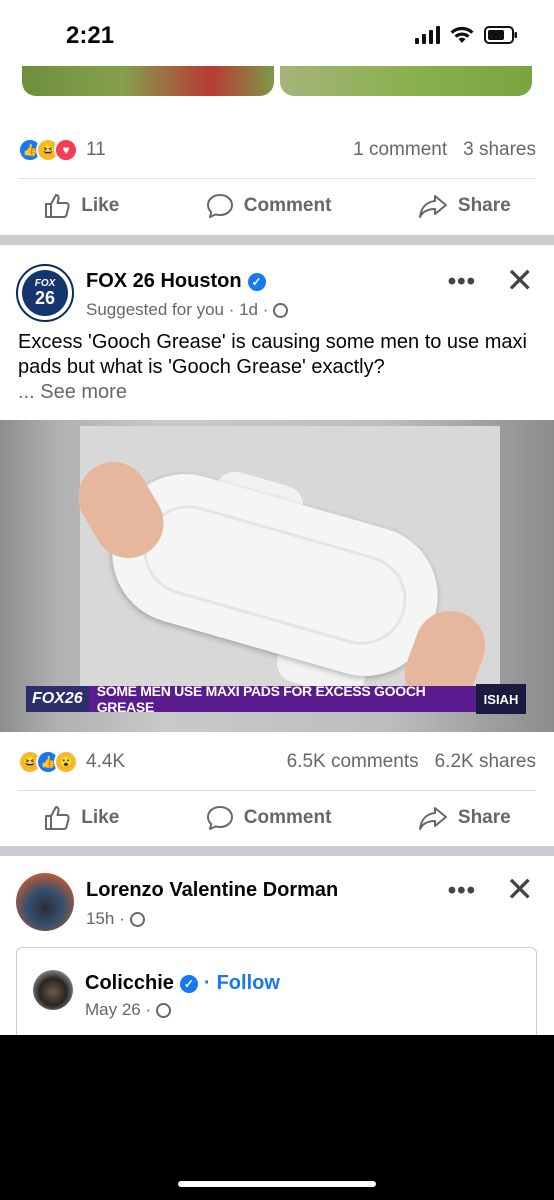 Image resolution: width=554 pixels, height=1200 pixels. Describe the element at coordinates (105, 918) in the screenshot. I see `post-meta-text: 15h ·` at that location.